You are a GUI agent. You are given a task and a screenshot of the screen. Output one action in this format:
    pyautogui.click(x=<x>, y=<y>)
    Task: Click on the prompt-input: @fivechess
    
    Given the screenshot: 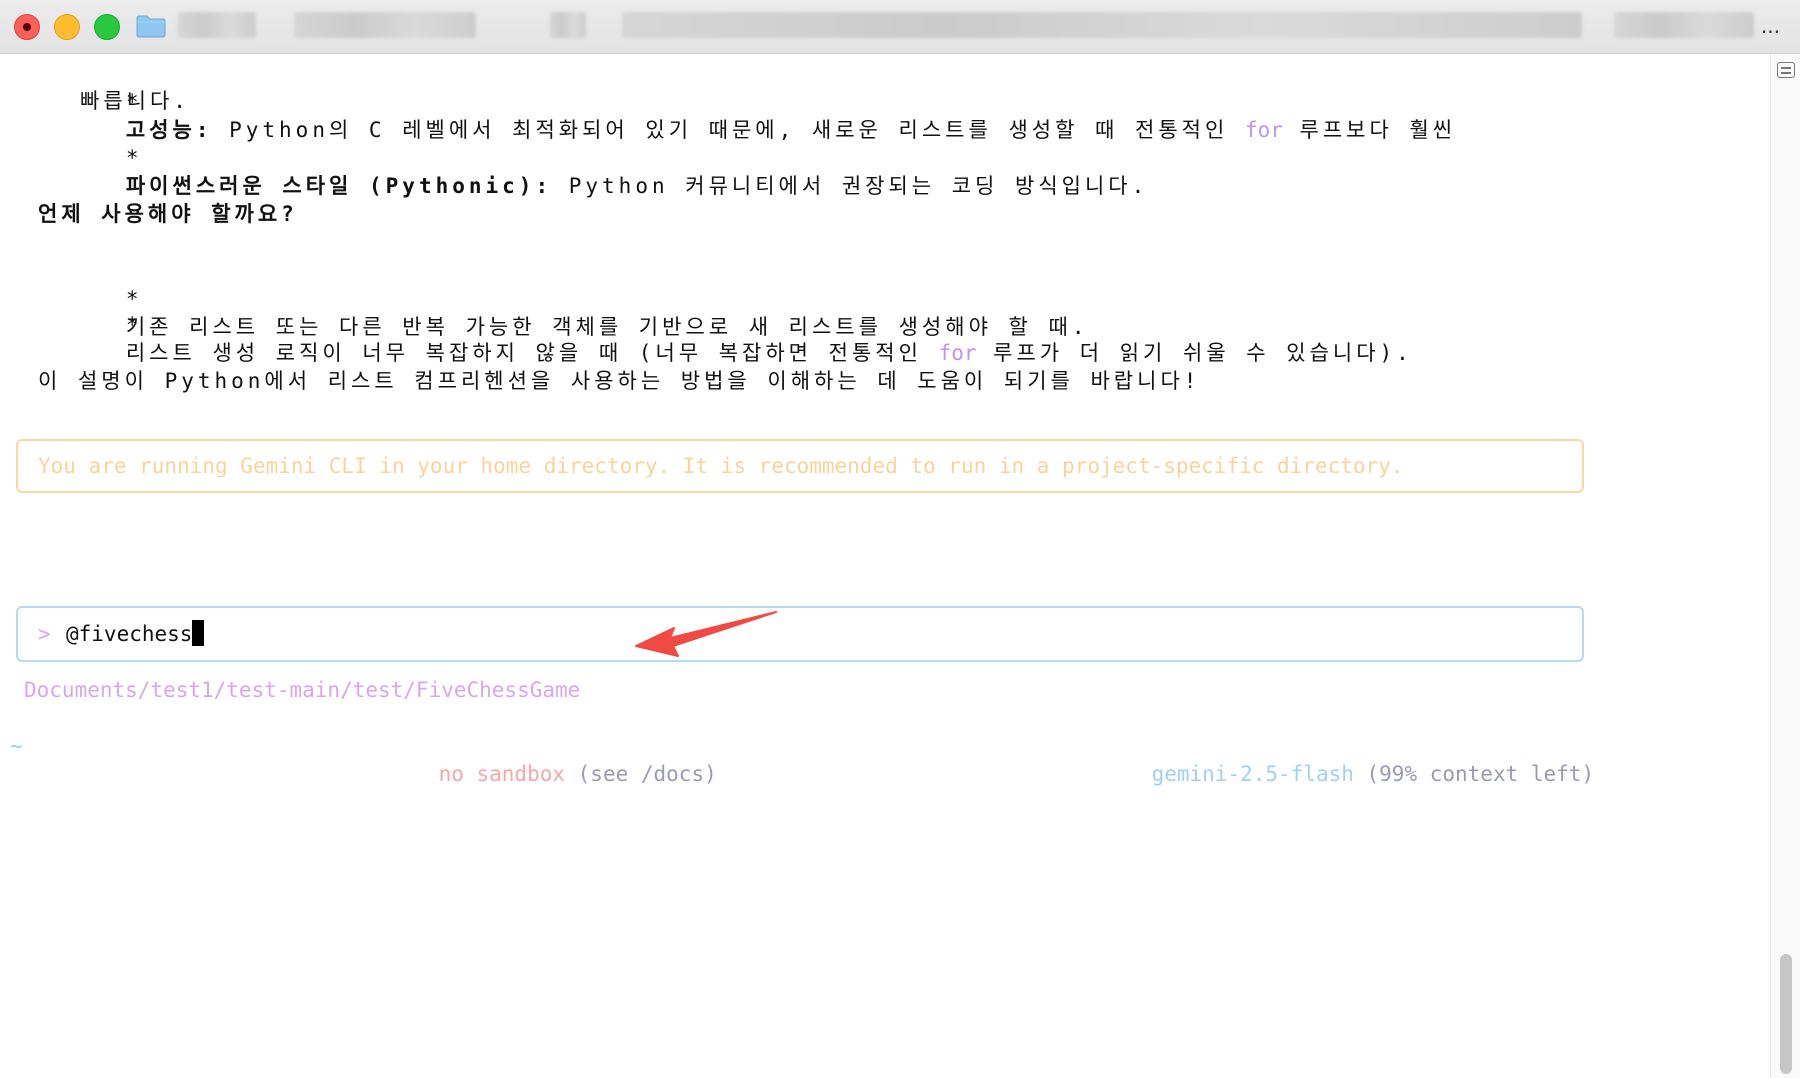 What is the action you would take?
    pyautogui.click(x=135, y=634)
    